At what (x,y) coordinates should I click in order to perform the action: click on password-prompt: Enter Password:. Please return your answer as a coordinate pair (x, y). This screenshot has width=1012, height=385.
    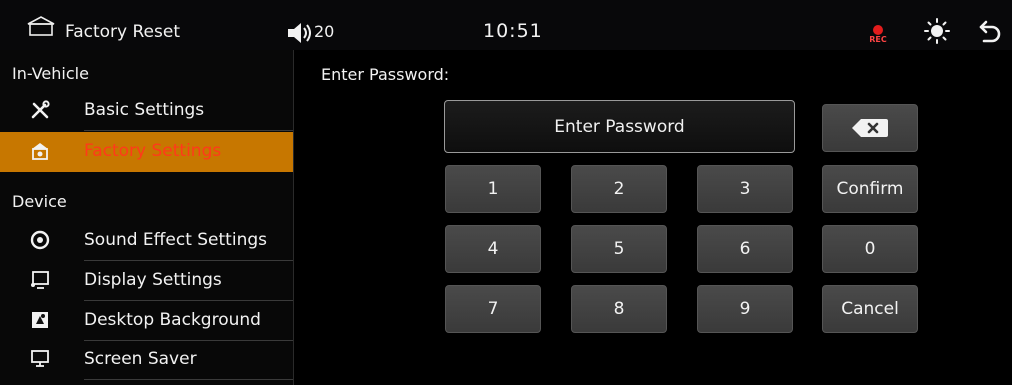
    Looking at the image, I should click on (385, 74).